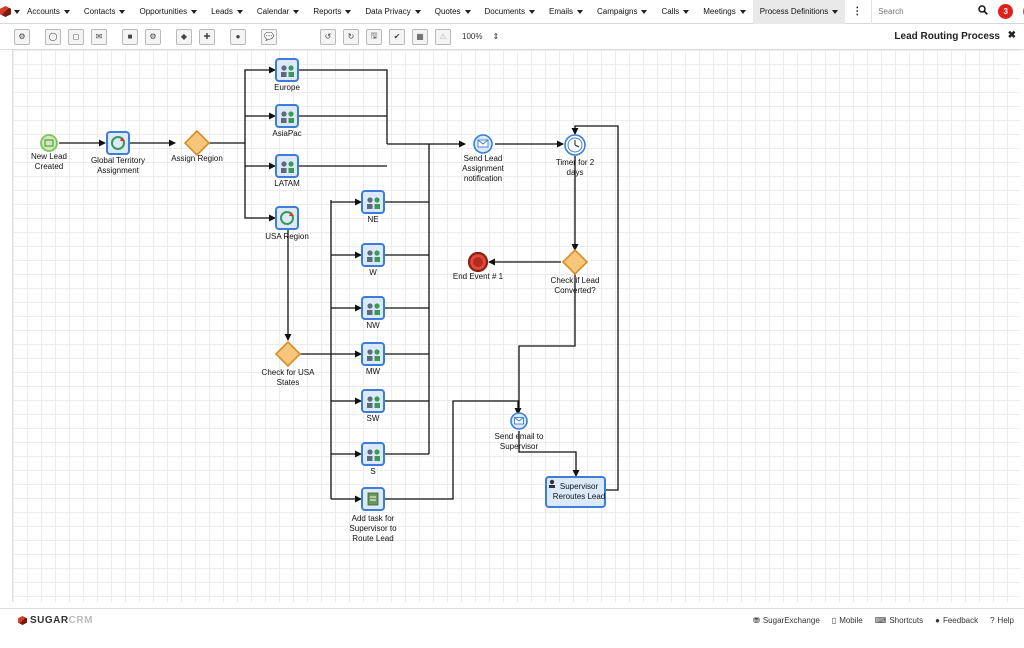  Describe the element at coordinates (880, 620) in the screenshot. I see `shortcuts-icon: ⌨` at that location.